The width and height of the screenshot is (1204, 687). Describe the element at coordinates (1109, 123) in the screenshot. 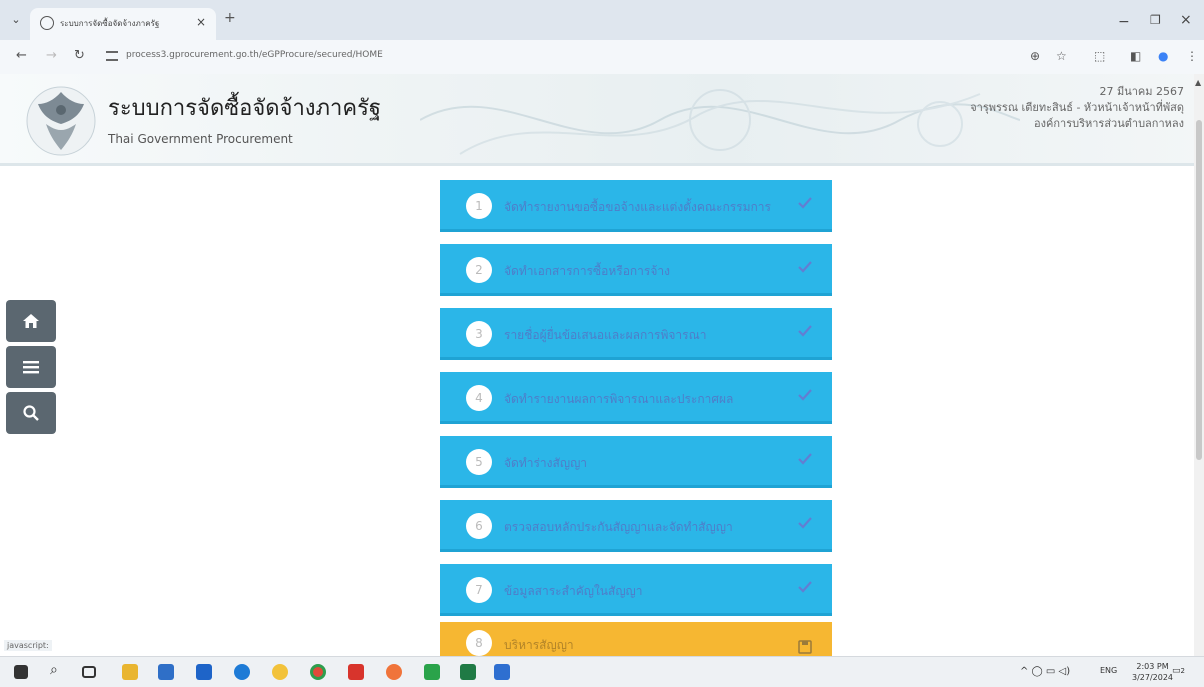

I see `agency-name: องค์การบริหารส่วนตำบลกาหลง` at that location.